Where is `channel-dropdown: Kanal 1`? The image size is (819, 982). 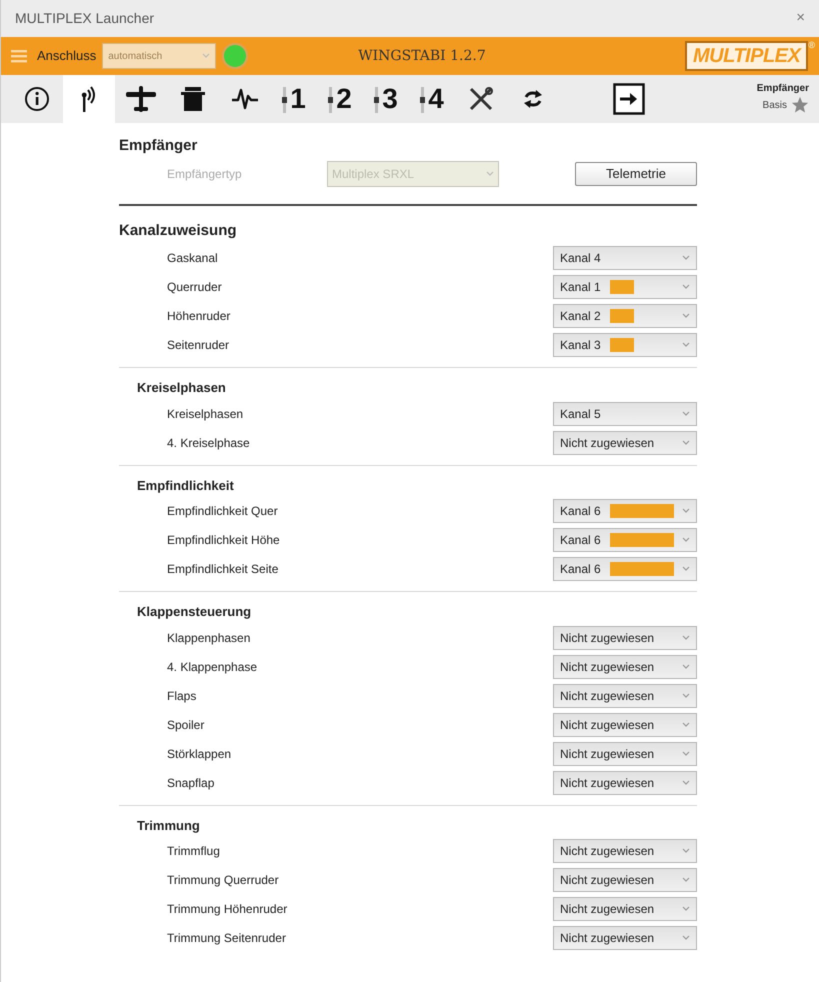 channel-dropdown: Kanal 1 is located at coordinates (625, 287).